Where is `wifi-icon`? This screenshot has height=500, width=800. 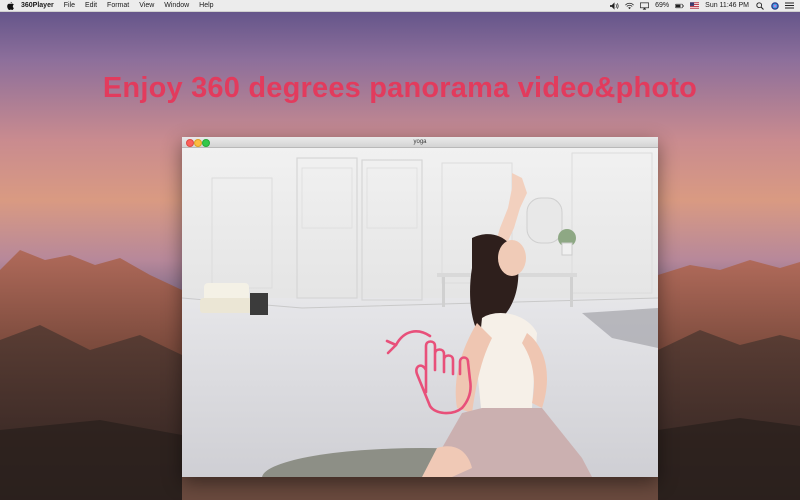 wifi-icon is located at coordinates (629, 6).